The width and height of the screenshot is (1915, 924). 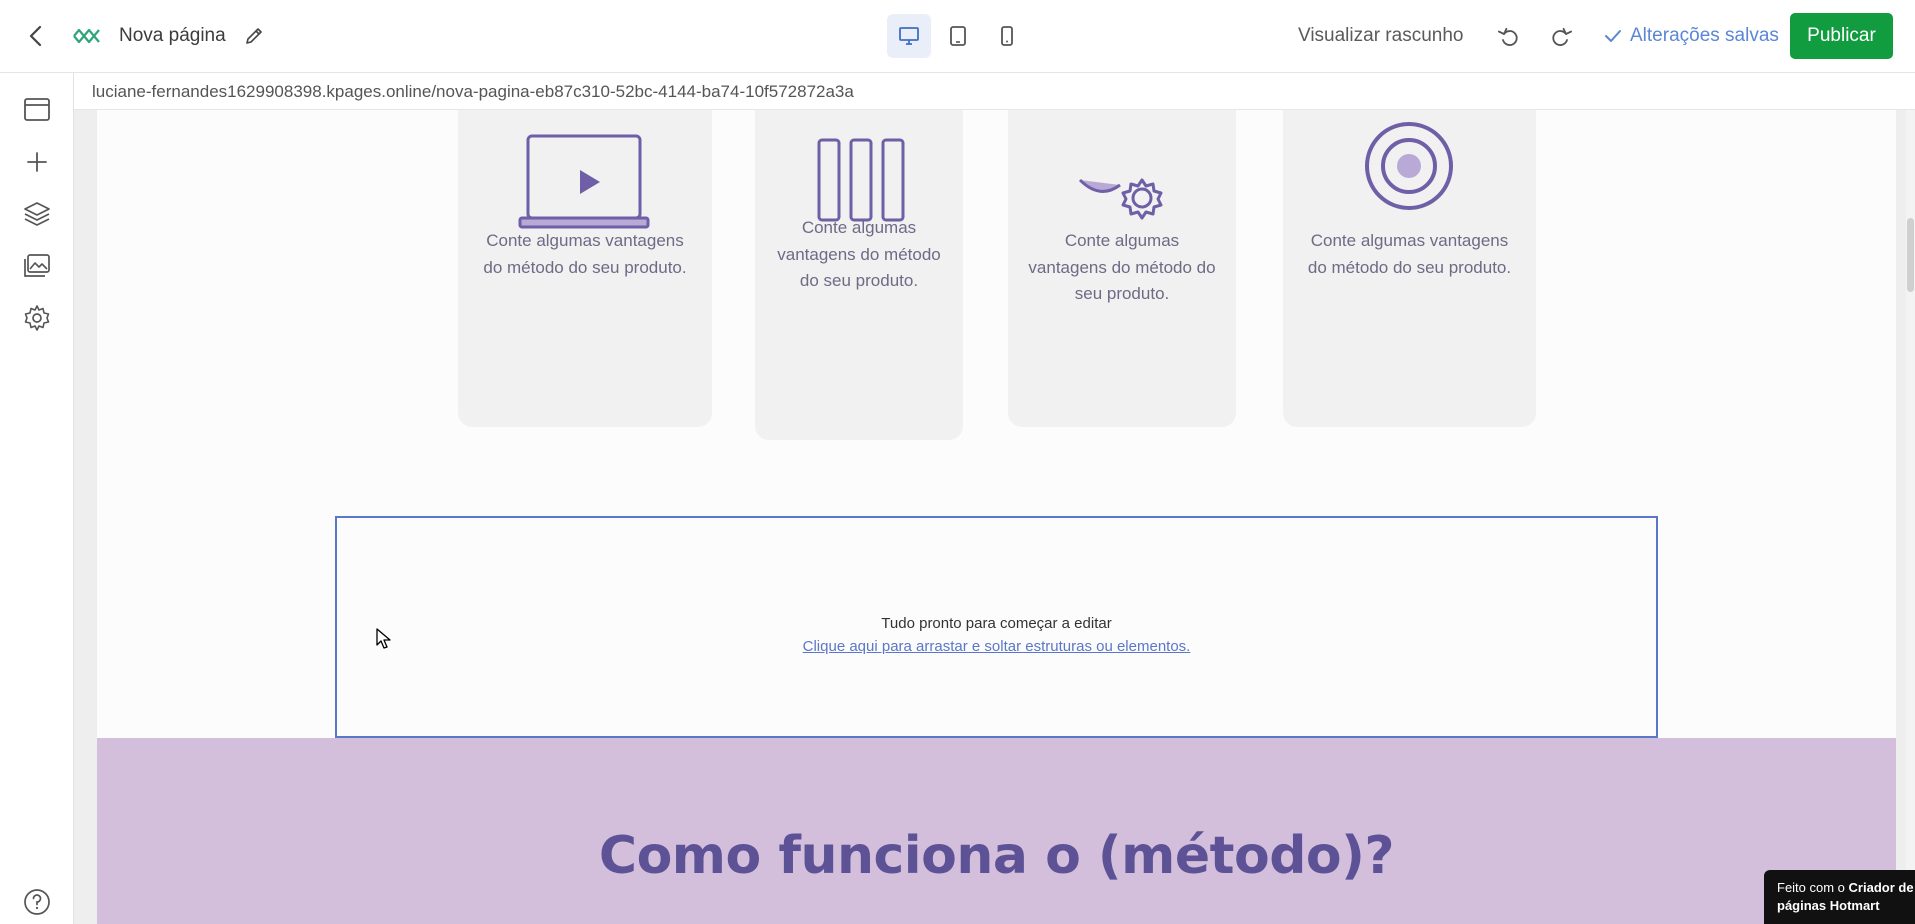 I want to click on pencil-icon, so click(x=254, y=36).